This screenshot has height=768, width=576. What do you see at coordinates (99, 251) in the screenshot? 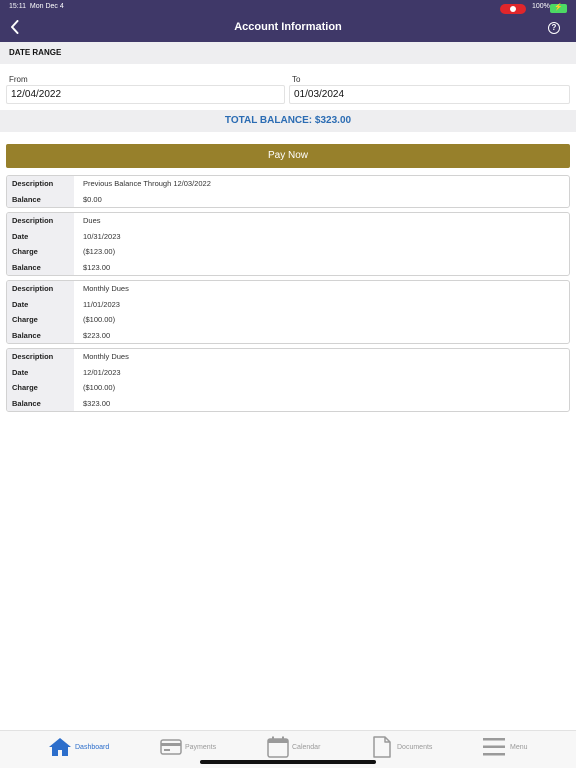
I see `row-value: ($123.00)` at bounding box center [99, 251].